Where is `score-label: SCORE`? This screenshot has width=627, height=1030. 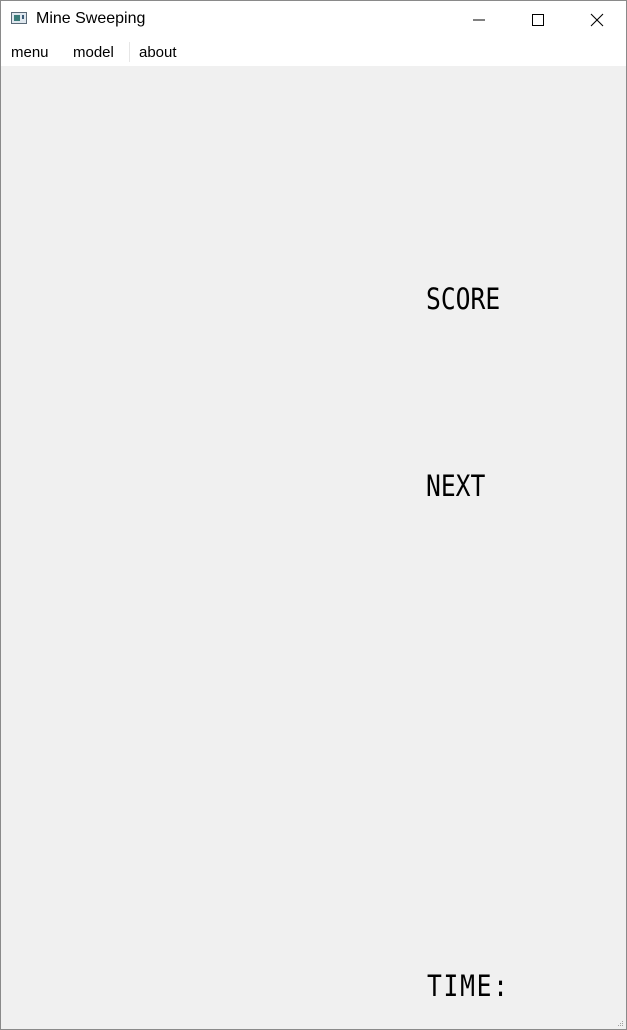 score-label: SCORE is located at coordinates (463, 299).